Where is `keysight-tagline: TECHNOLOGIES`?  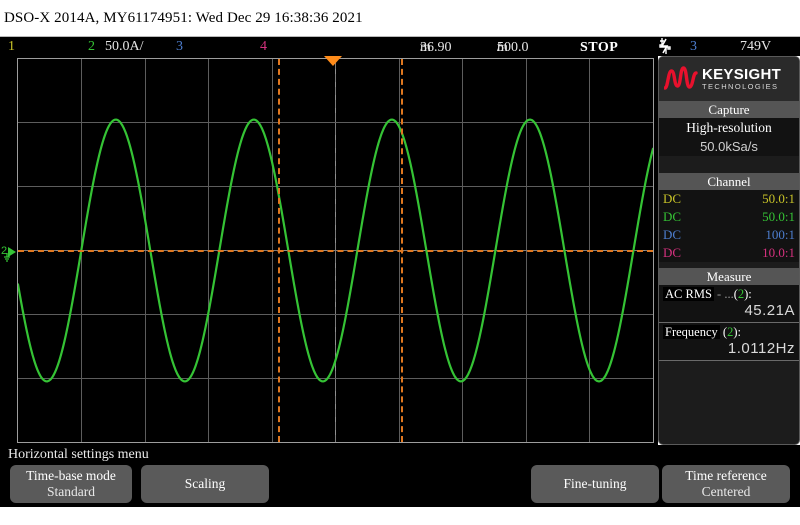
keysight-tagline: TECHNOLOGIES is located at coordinates (740, 86).